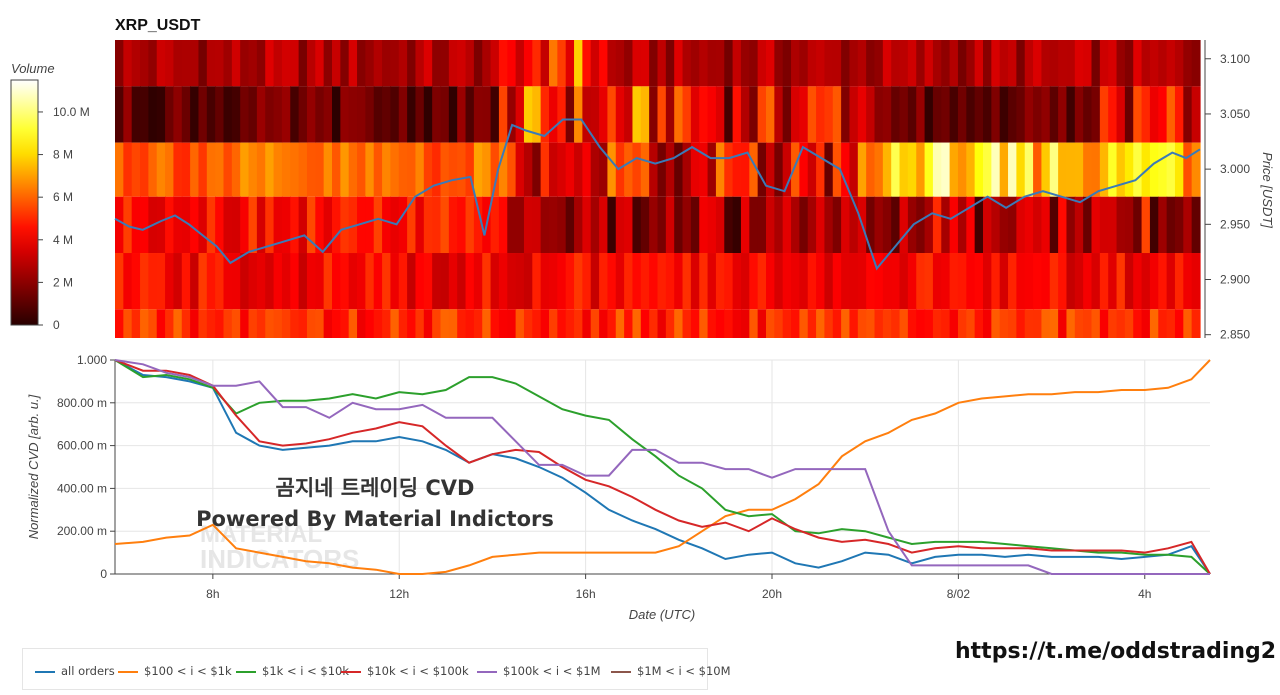 This screenshot has width=1280, height=695. What do you see at coordinates (772, 594) in the screenshot?
I see `cvd-x-tick-label: 20h` at bounding box center [772, 594].